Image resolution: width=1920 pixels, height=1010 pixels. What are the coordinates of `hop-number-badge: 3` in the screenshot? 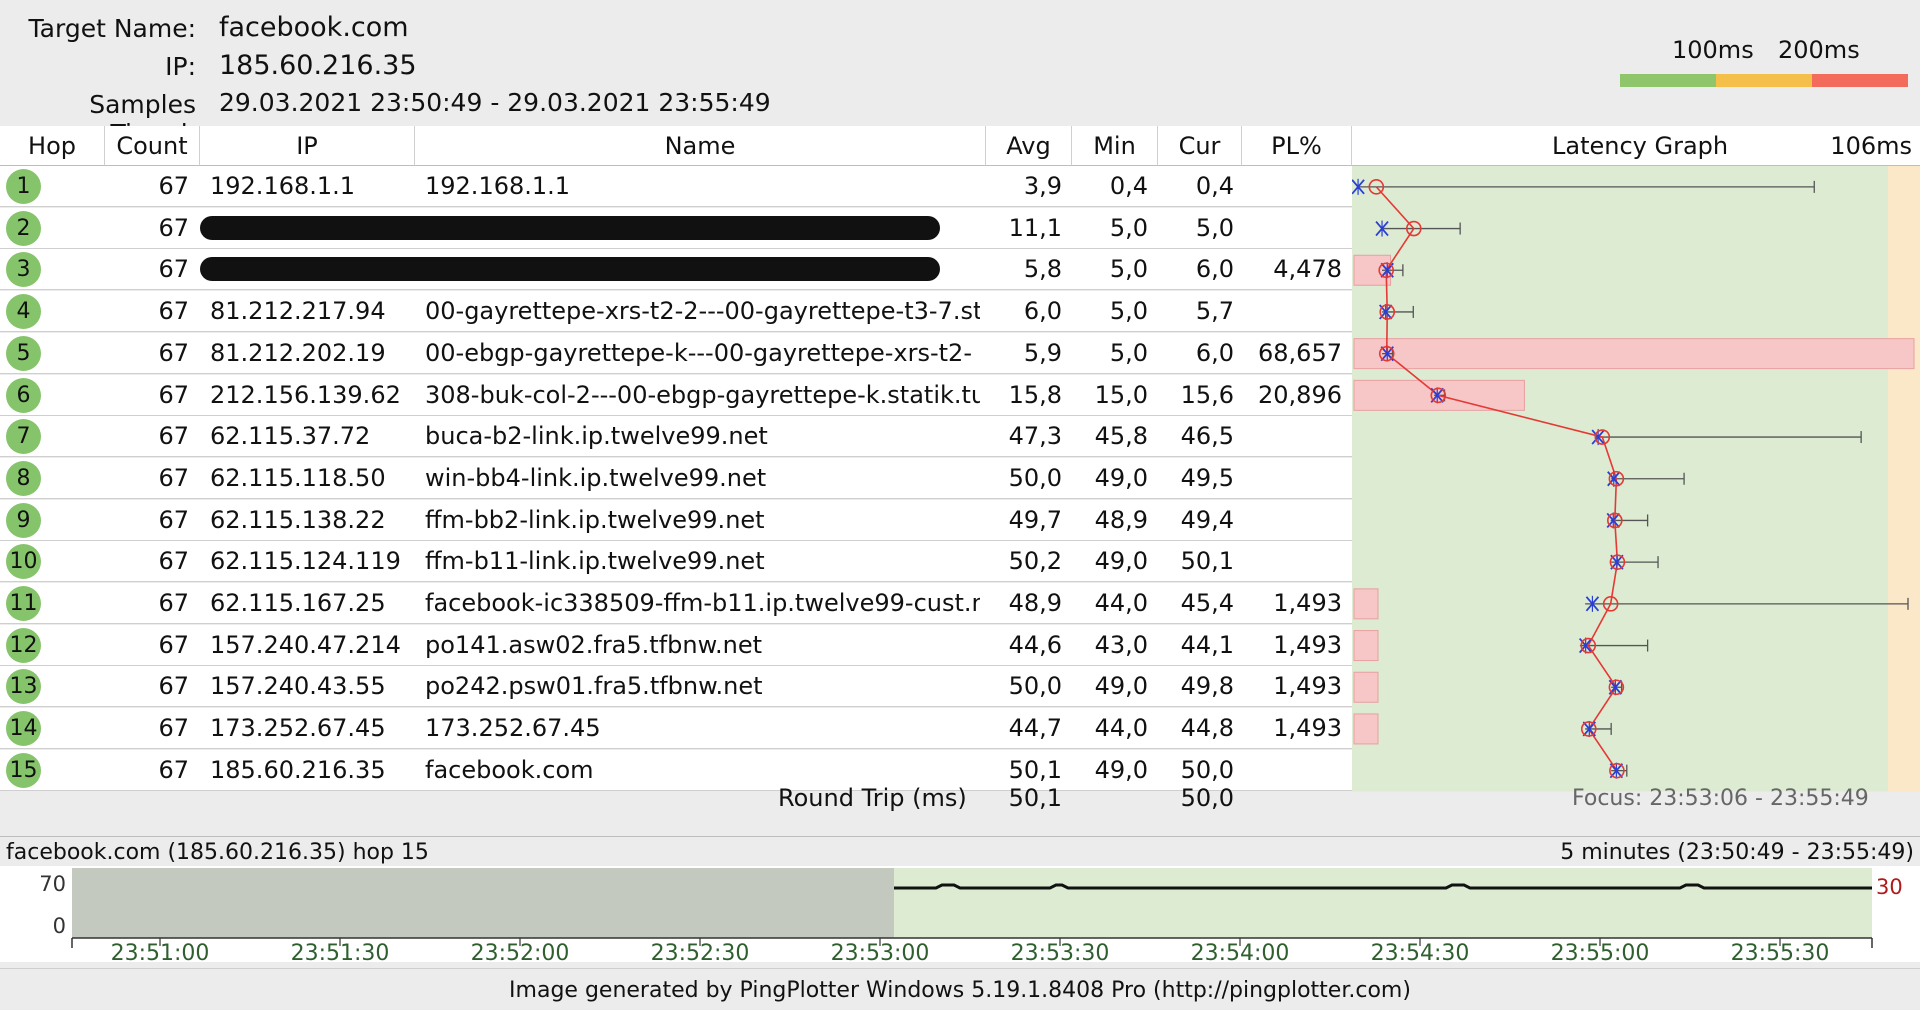 It's located at (23, 270).